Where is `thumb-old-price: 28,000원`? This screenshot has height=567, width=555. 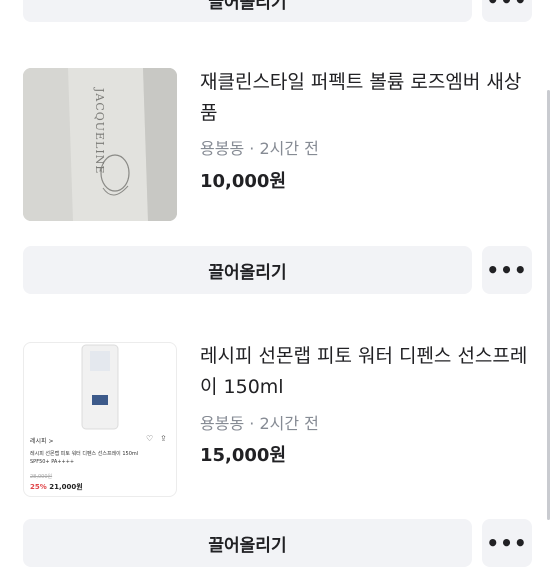 thumb-old-price: 28,000원 is located at coordinates (41, 477).